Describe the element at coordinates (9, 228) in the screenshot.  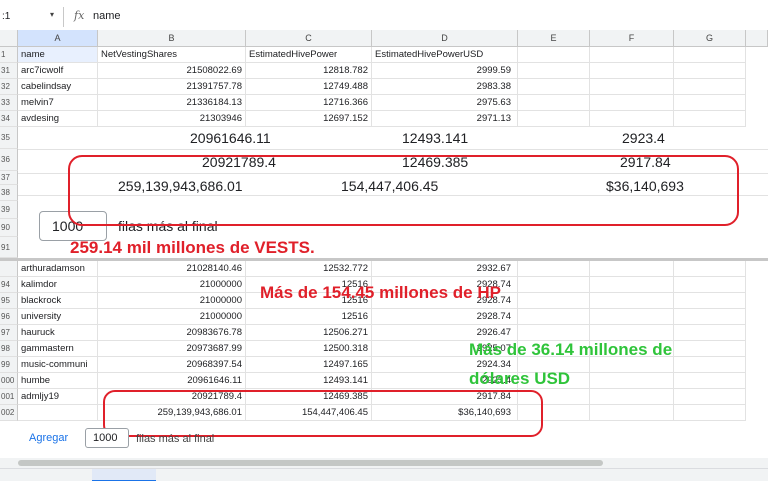
I see `row-number: 90` at that location.